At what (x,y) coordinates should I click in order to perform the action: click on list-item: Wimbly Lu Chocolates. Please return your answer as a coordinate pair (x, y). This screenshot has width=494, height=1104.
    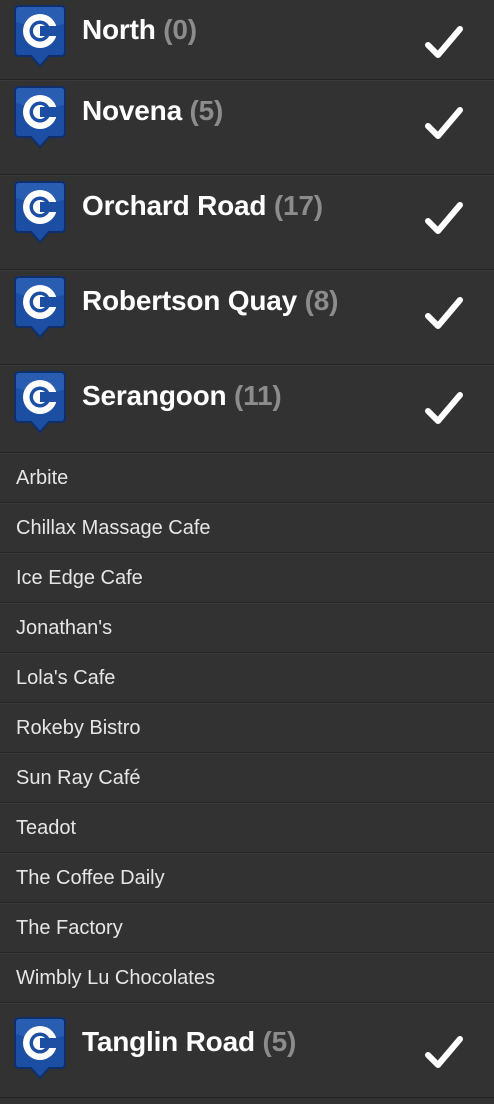
    Looking at the image, I should click on (247, 978).